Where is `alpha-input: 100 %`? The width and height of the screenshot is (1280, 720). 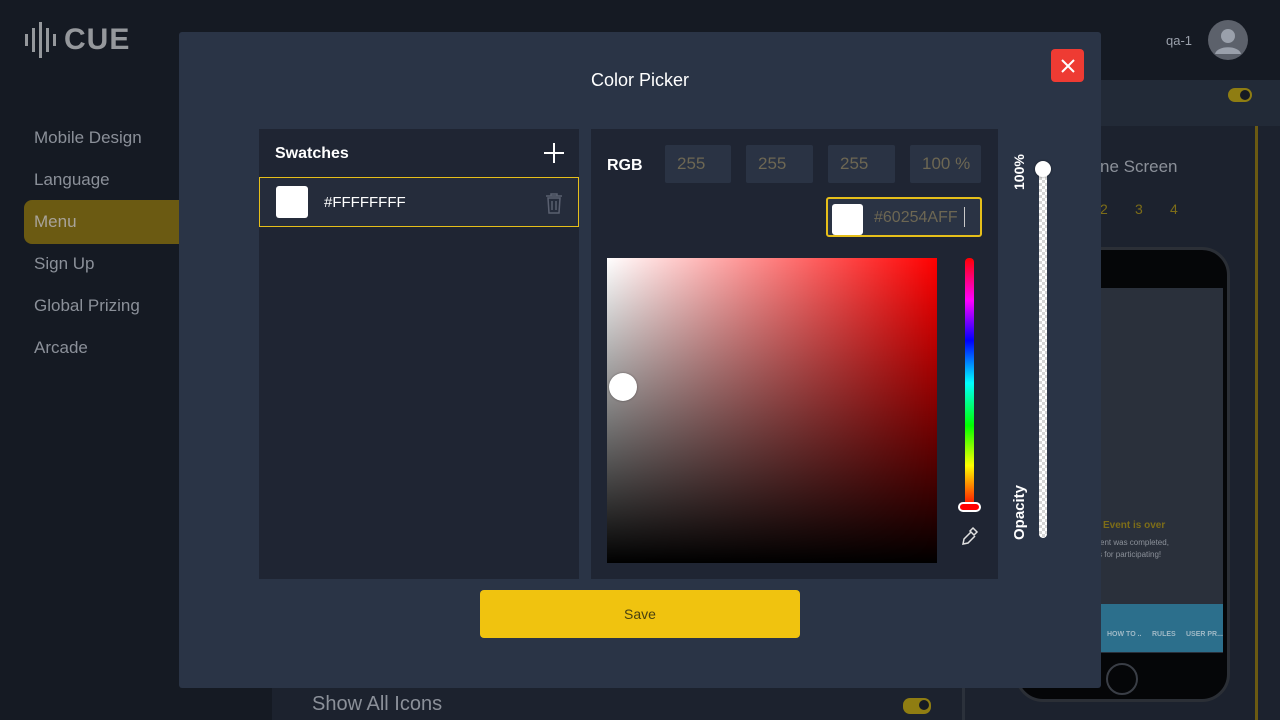 alpha-input: 100 % is located at coordinates (945, 164).